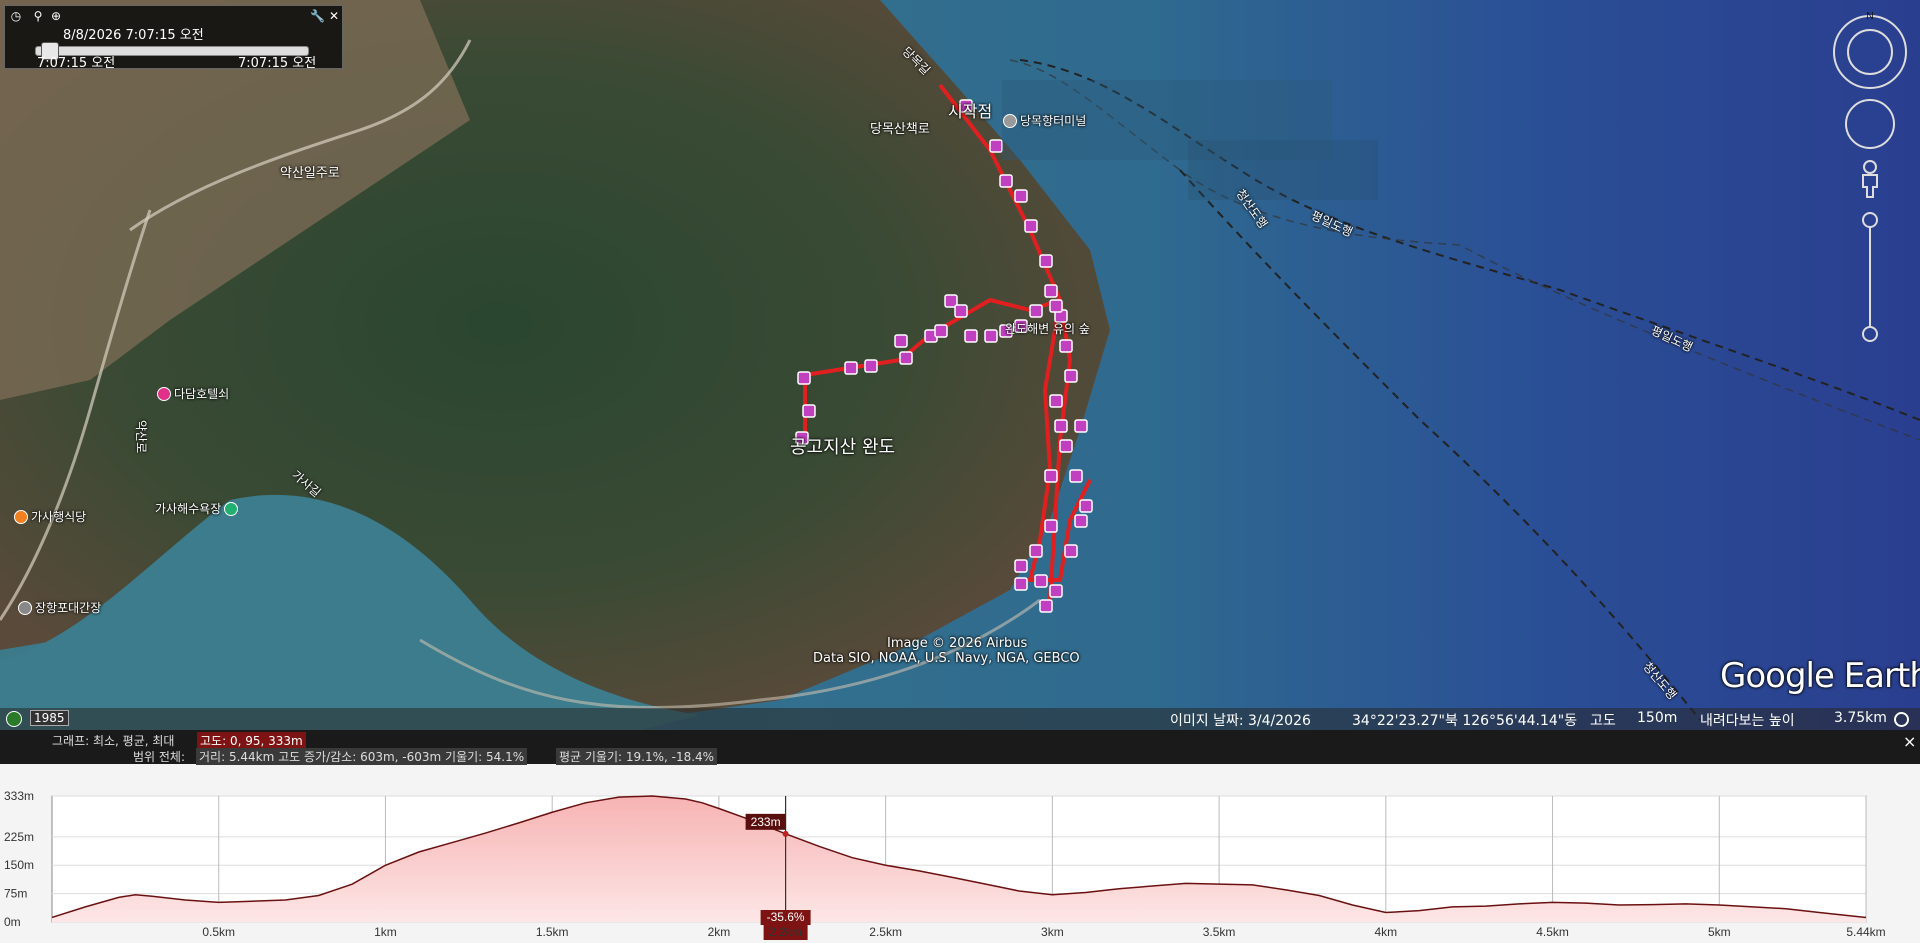 The image size is (1920, 943). I want to click on y-tick-label: 333m, so click(19, 796).